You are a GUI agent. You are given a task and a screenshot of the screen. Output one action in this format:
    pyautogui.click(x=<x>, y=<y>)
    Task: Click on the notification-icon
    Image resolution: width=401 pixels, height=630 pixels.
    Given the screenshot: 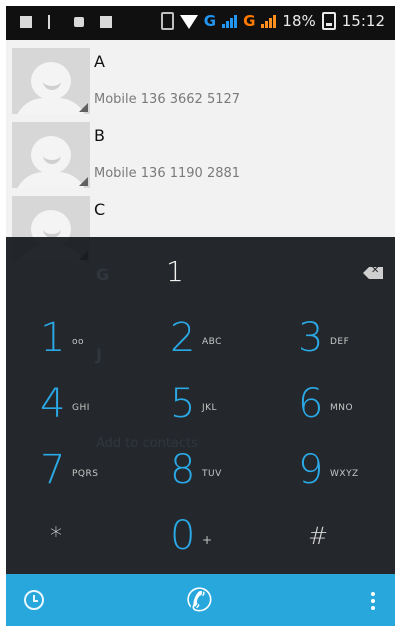 What is the action you would take?
    pyautogui.click(x=26, y=22)
    